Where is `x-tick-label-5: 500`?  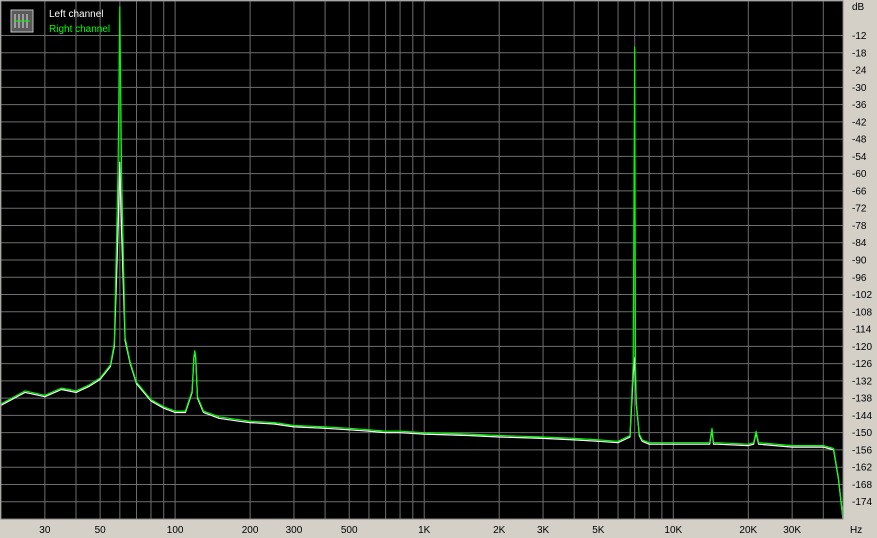
x-tick-label-5: 500 is located at coordinates (349, 530).